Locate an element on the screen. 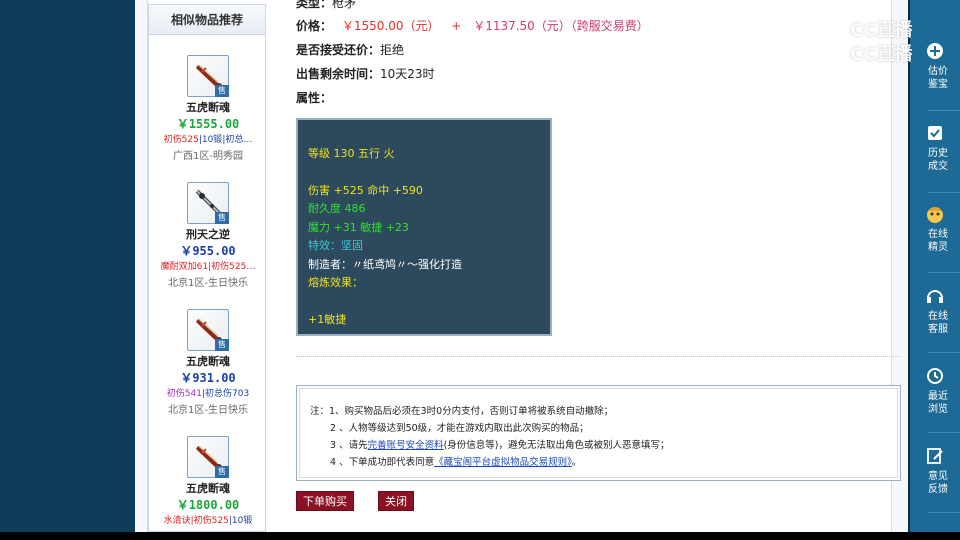  trade-rules-link: 《藏宝阁平台虚拟物品交易规则》 is located at coordinates (503, 462).